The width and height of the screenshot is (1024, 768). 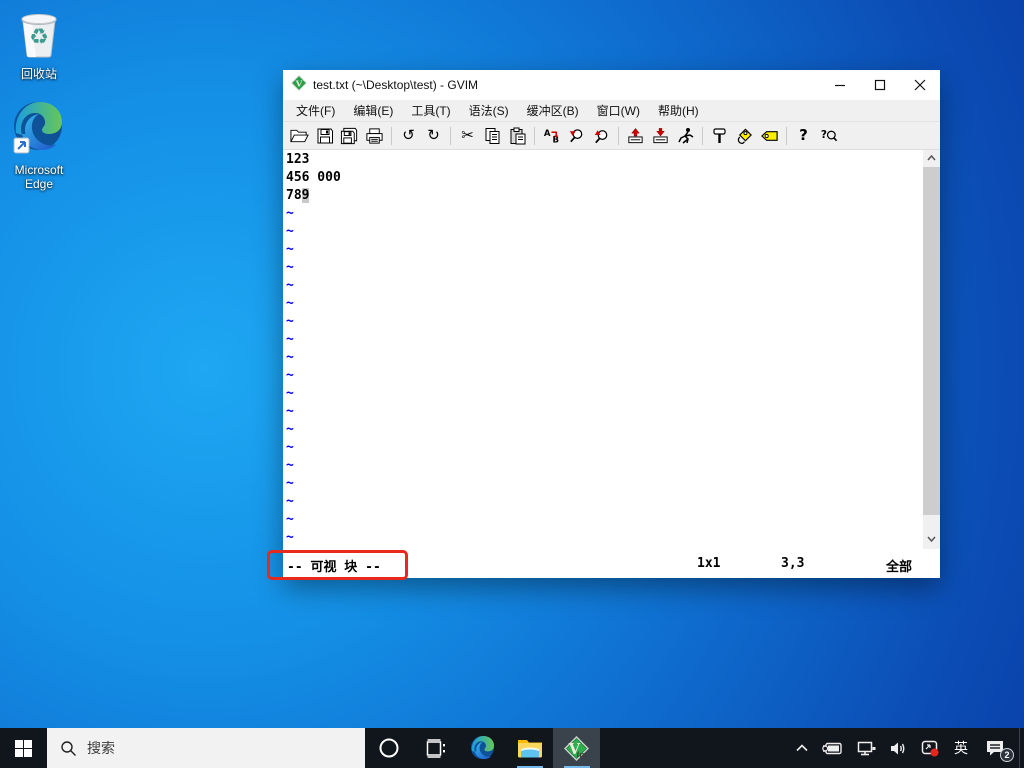 I want to click on menu-syntax: 语法(S), so click(x=489, y=110).